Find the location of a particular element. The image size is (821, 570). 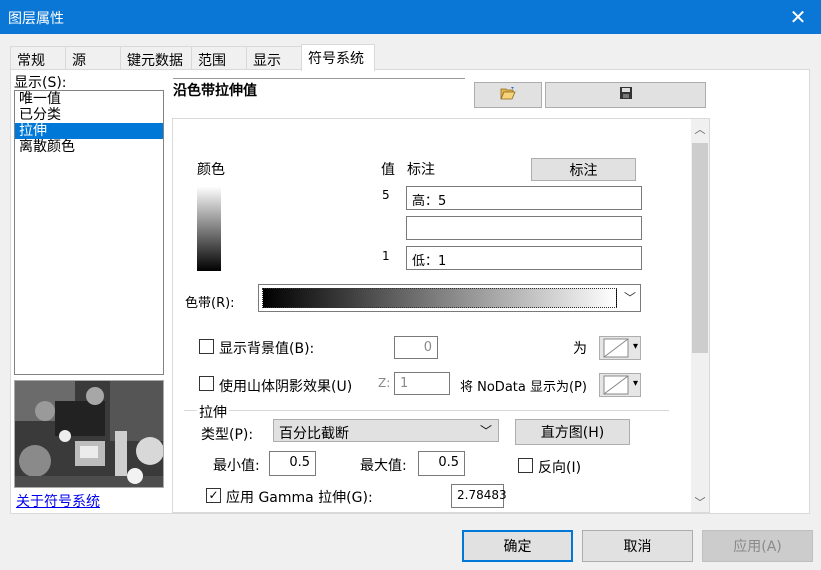

renderer-preview-image is located at coordinates (89, 434).